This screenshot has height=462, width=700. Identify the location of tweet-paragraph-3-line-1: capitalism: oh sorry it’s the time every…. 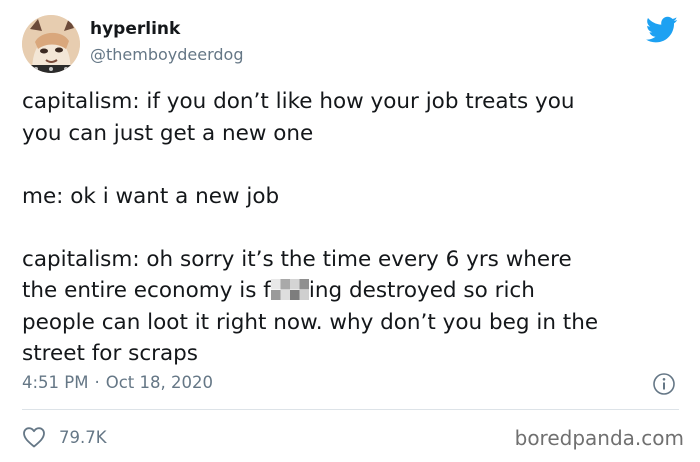
(297, 259).